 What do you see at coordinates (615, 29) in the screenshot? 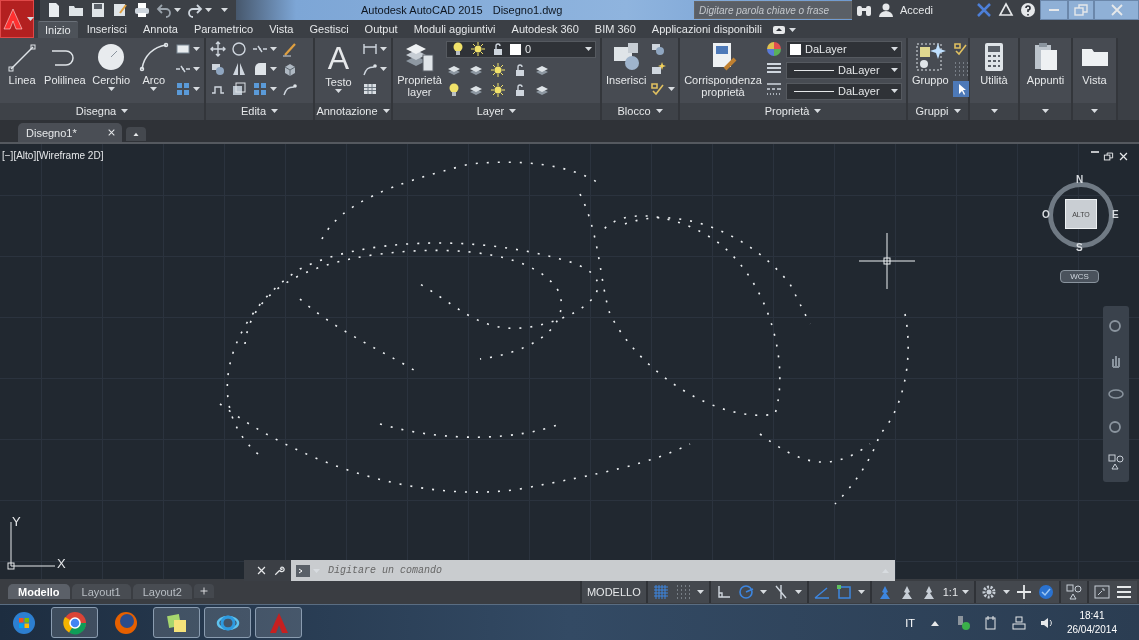
I see `ribbon-tab: BIM 360` at bounding box center [615, 29].